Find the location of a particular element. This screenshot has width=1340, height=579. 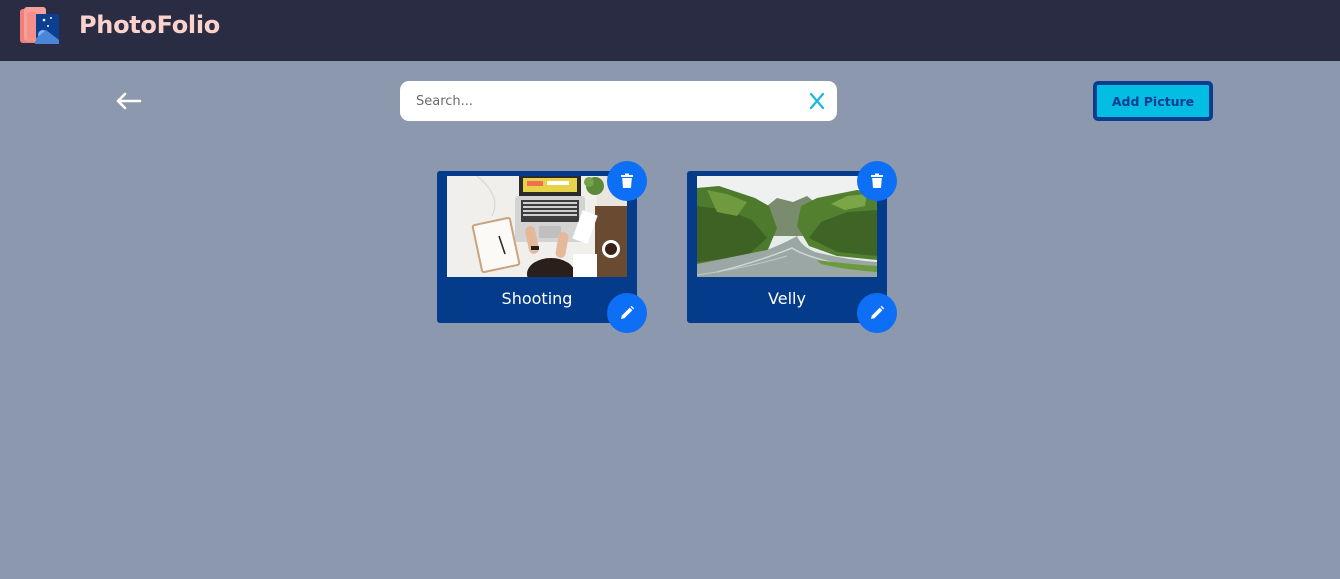

arrow-left-icon is located at coordinates (129, 101).